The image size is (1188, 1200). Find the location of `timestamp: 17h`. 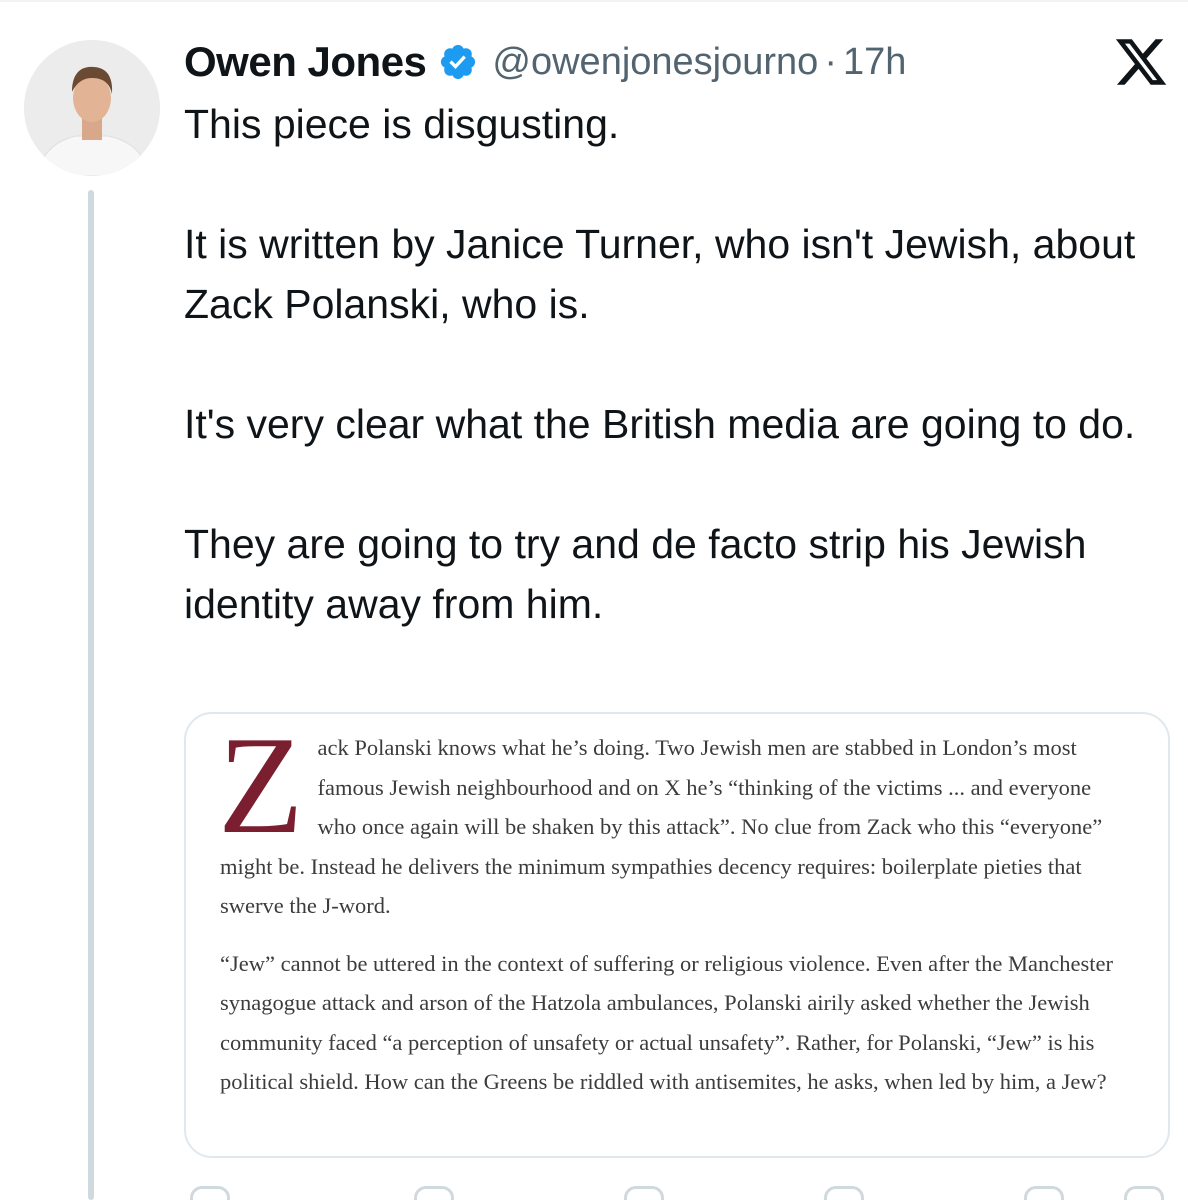

timestamp: 17h is located at coordinates (874, 62).